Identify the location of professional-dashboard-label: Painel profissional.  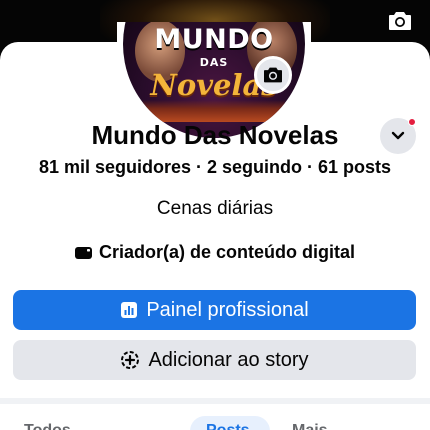
(227, 309).